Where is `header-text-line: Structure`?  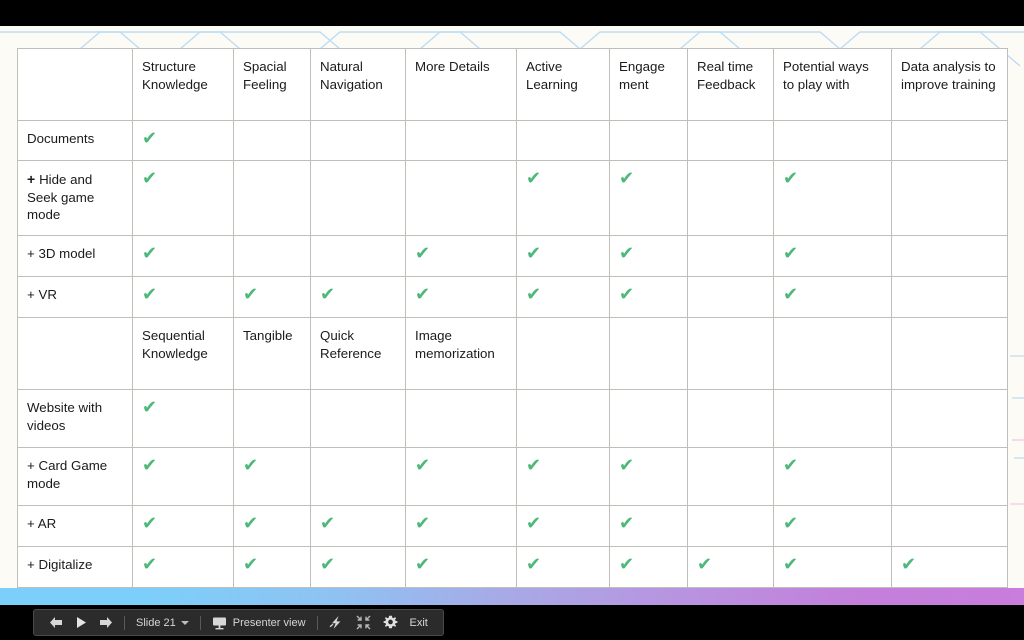
header-text-line: Structure is located at coordinates (169, 66).